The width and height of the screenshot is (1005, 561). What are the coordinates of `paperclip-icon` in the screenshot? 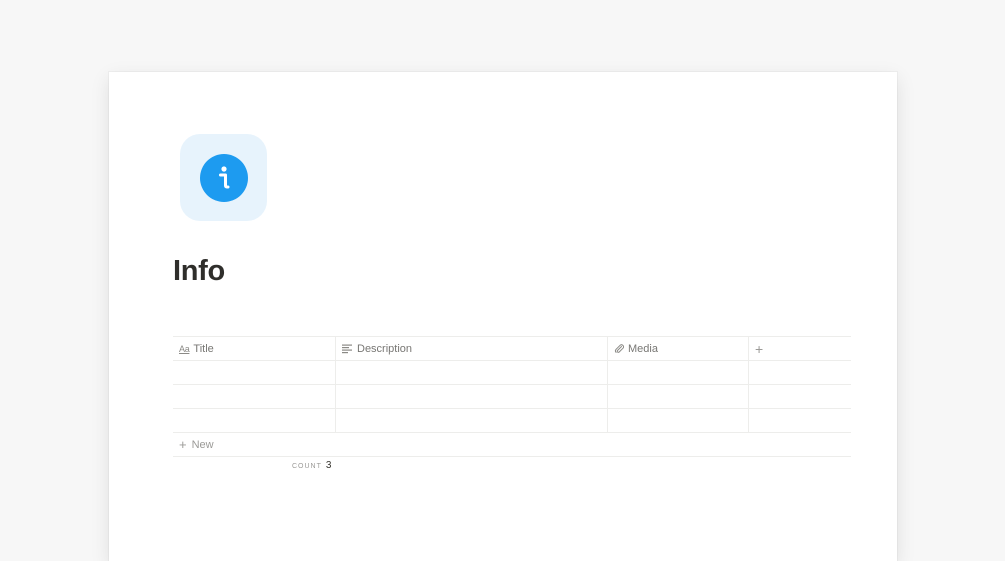 It's located at (619, 348).